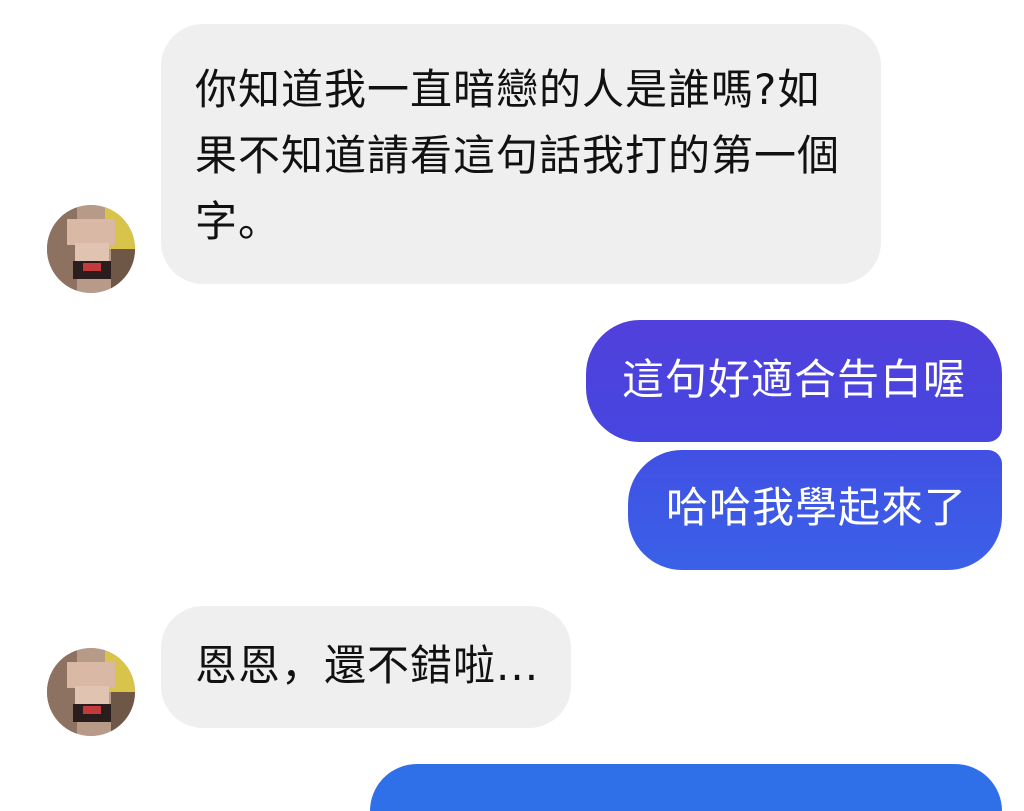 Image resolution: width=1024 pixels, height=811 pixels. What do you see at coordinates (815, 510) in the screenshot?
I see `outgoing-message-bubble: 哈哈我學起來了` at bounding box center [815, 510].